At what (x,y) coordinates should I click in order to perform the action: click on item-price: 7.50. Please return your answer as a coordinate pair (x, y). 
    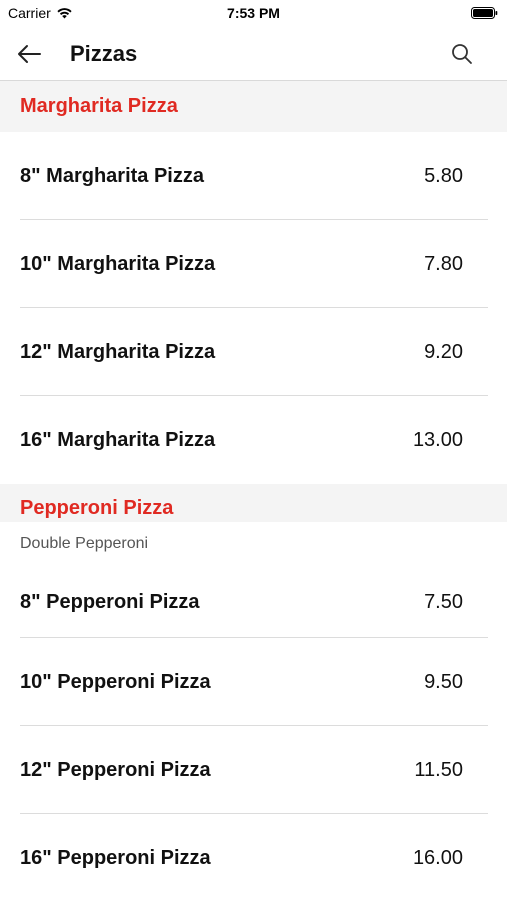
    Looking at the image, I should click on (443, 601).